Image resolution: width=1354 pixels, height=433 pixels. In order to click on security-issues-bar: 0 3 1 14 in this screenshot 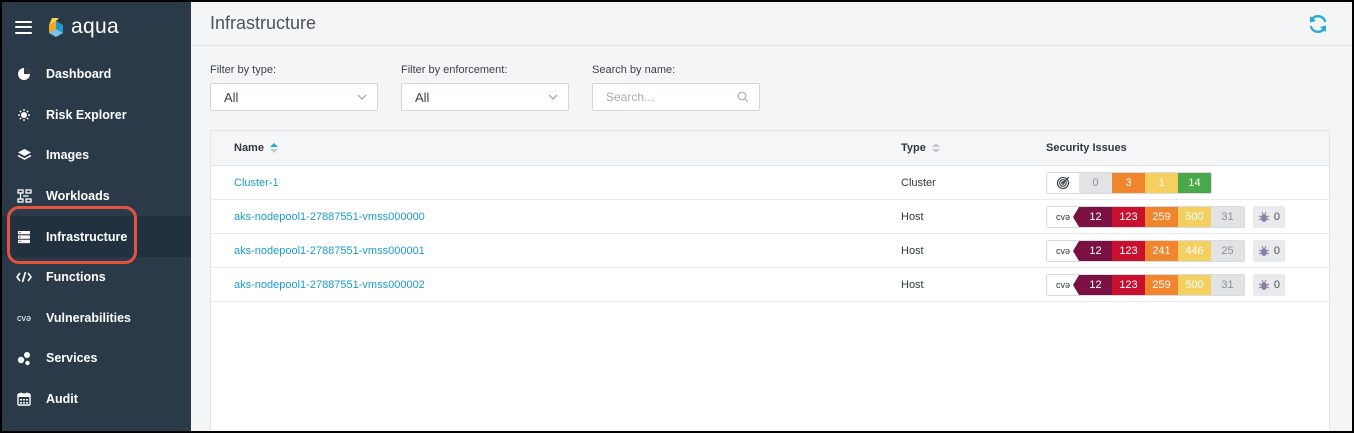, I will do `click(1129, 182)`.